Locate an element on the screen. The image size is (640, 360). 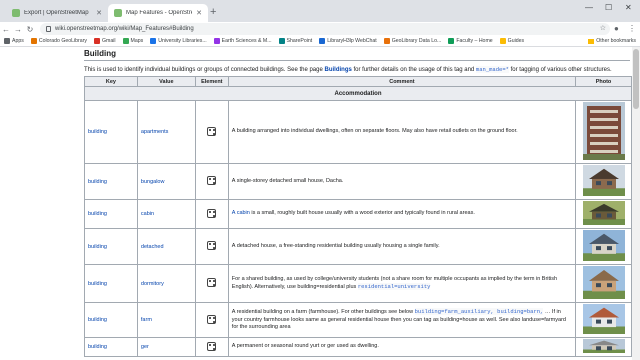
new-tab-button: + is located at coordinates (213, 12).